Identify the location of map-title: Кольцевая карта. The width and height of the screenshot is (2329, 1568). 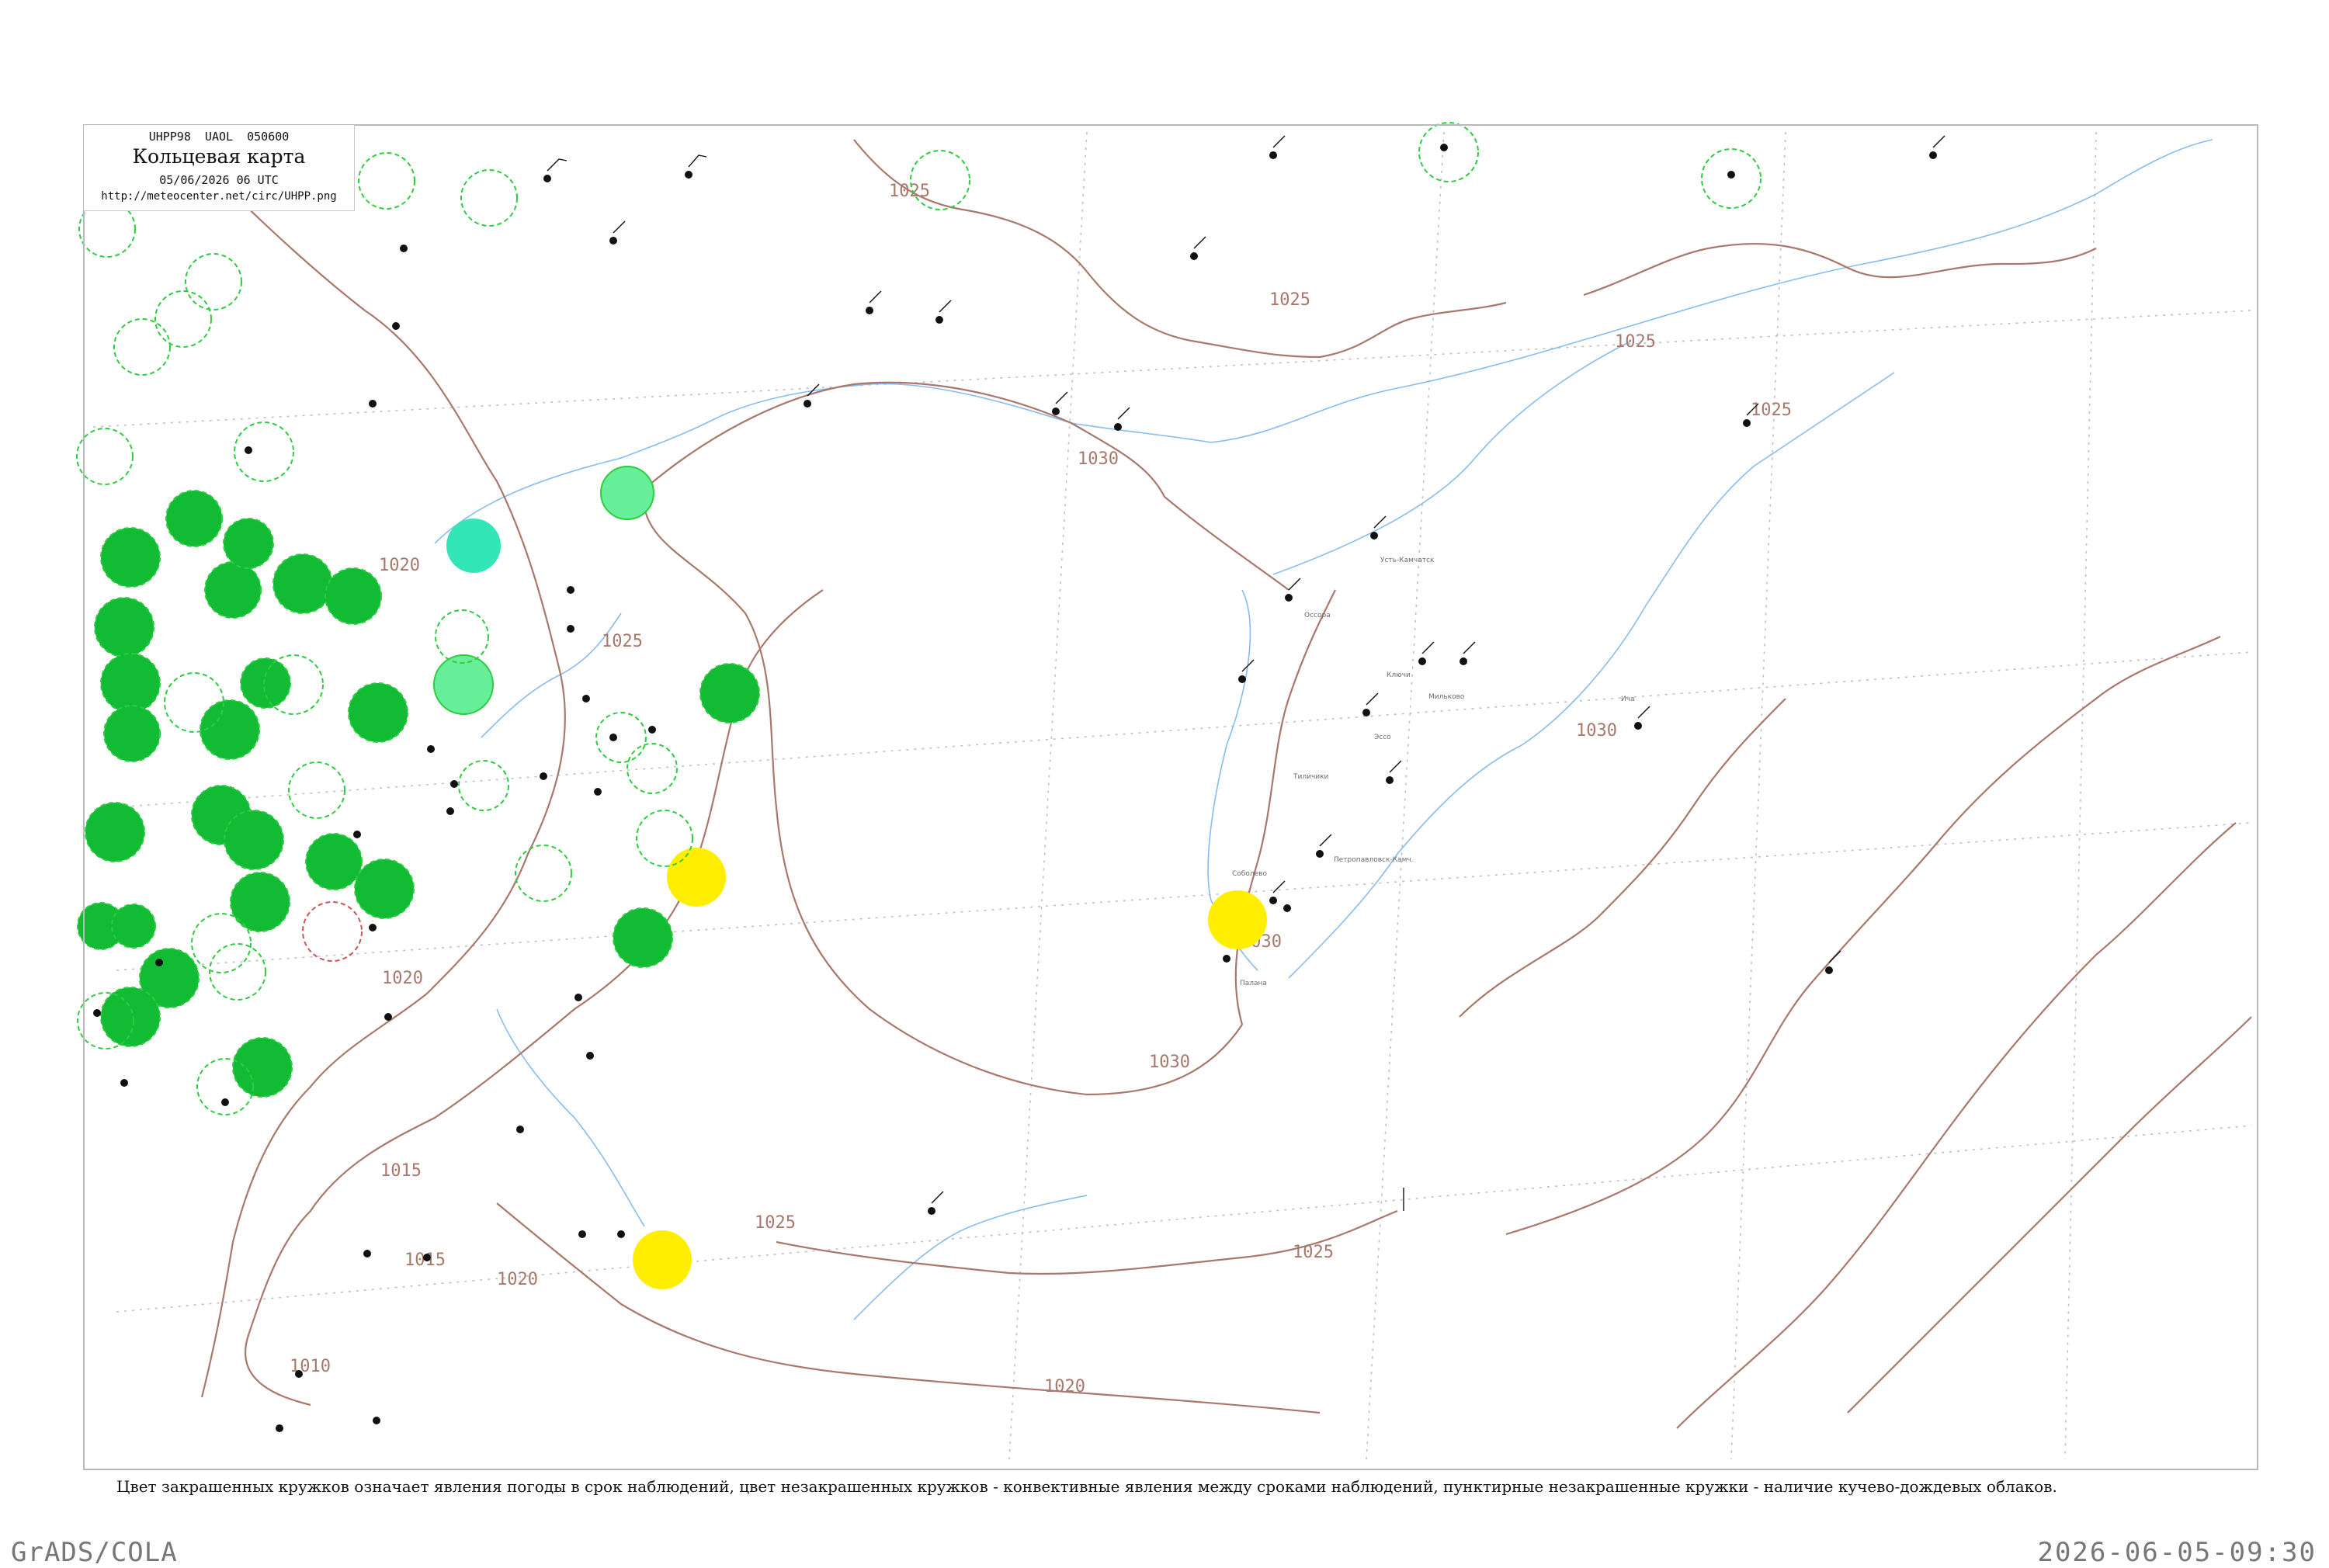
(219, 156).